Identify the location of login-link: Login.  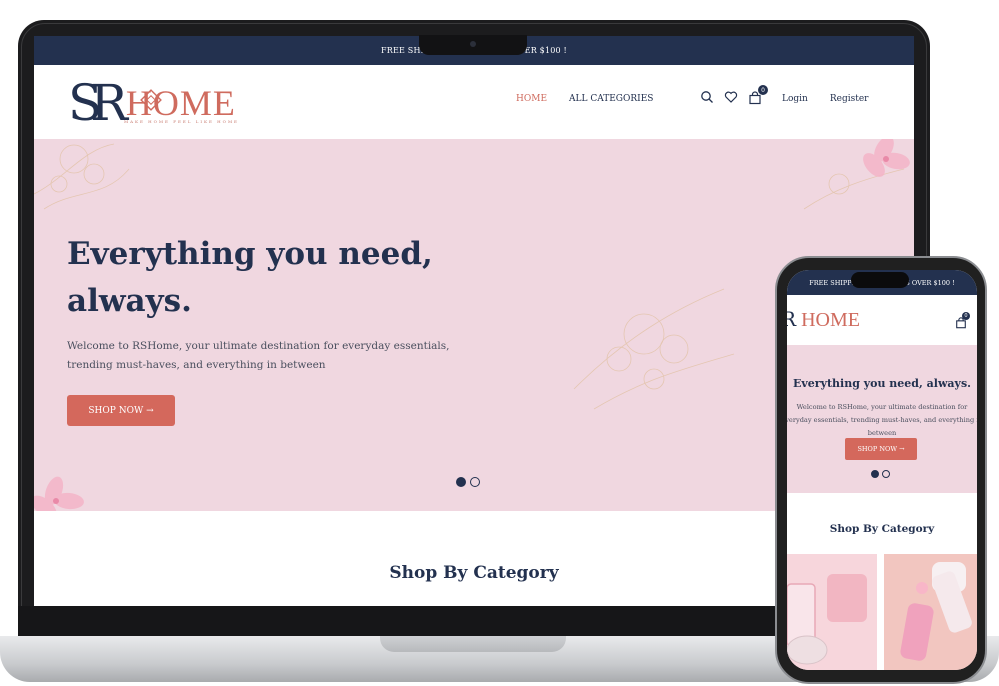
(795, 99).